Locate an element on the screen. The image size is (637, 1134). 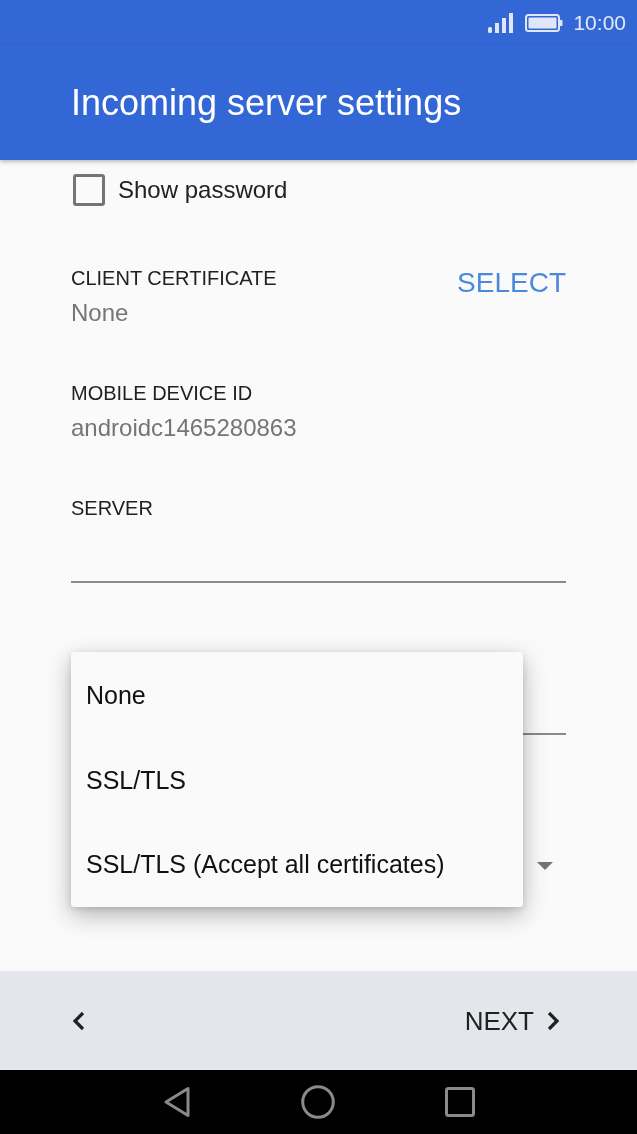
checkbox is located at coordinates (89, 190).